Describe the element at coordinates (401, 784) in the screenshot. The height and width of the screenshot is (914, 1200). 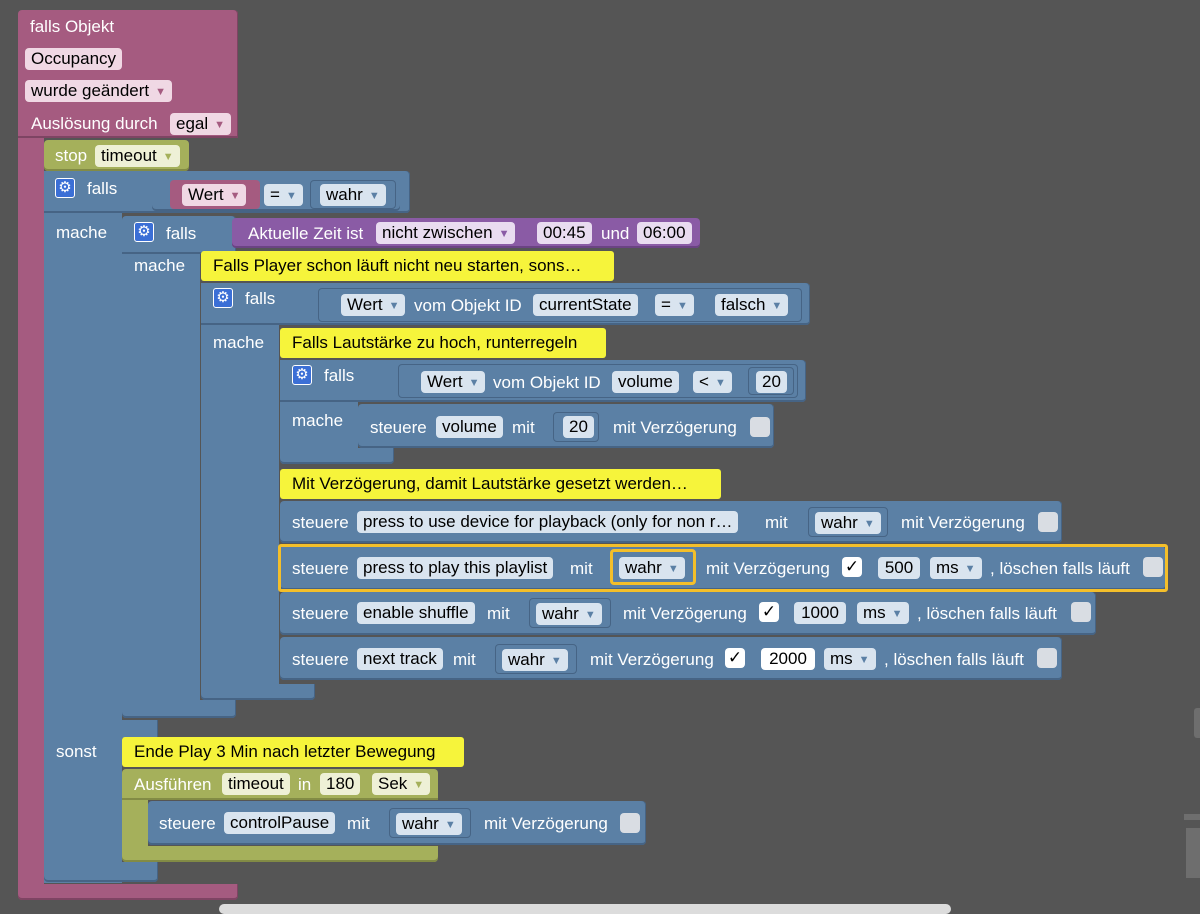
I see `timeout-unit-dropdown: Sek ▼` at that location.